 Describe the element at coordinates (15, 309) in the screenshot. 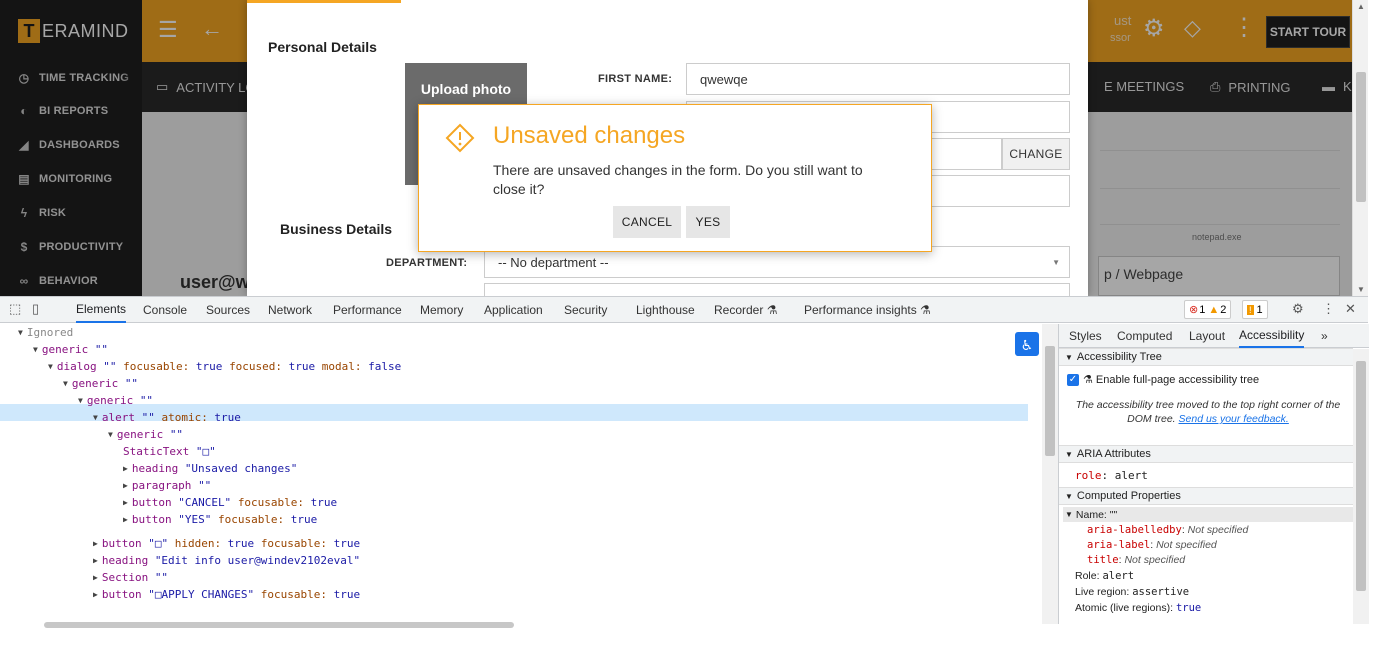

I see `inspect-element-icon: ⬚` at that location.